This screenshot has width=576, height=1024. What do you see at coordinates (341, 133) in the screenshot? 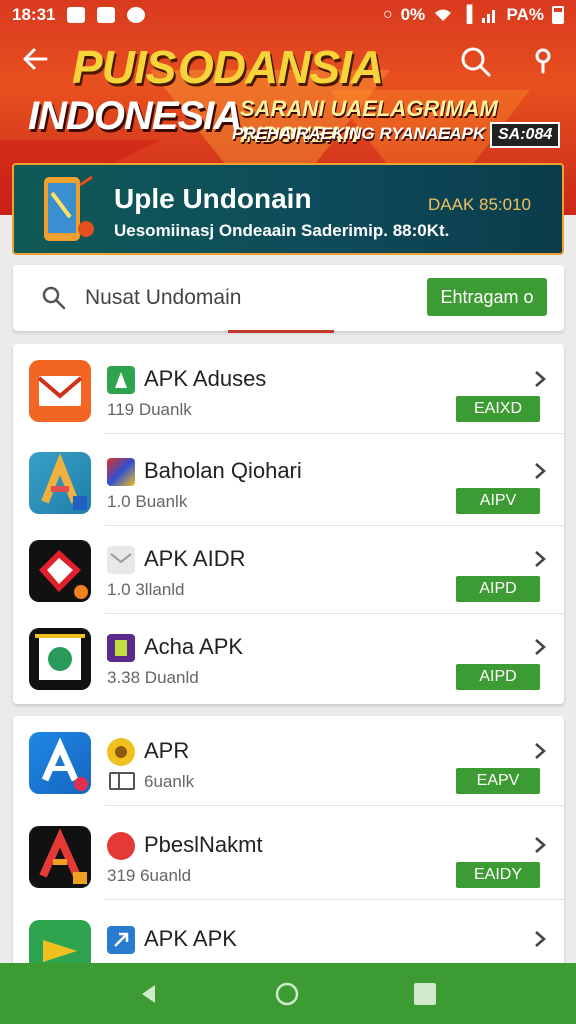
I see `header-tagline-secondary: PREHAIRAEKING RYANAN` at bounding box center [341, 133].